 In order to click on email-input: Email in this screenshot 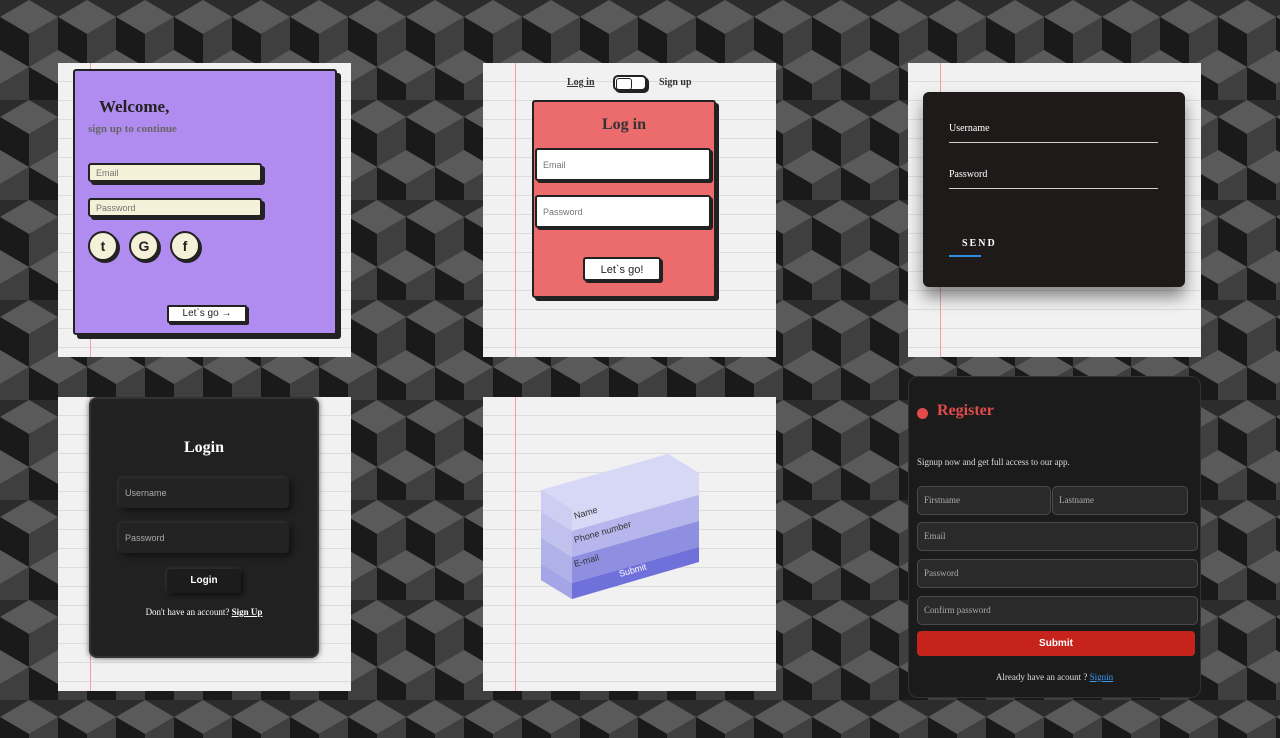, I will do `click(1057, 536)`.